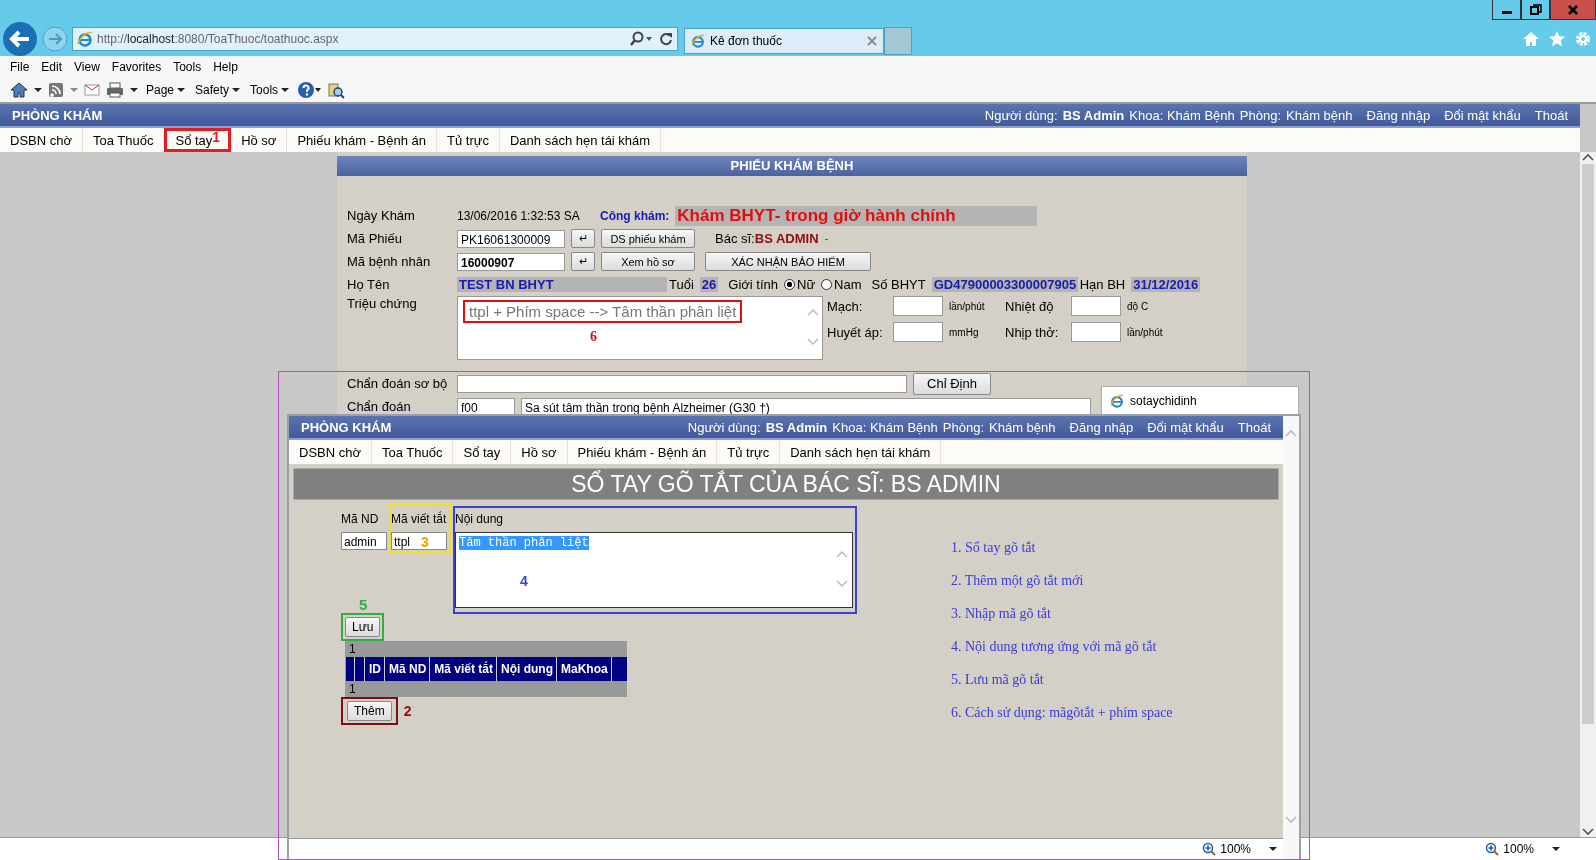 The image size is (1596, 860). What do you see at coordinates (1200, 400) in the screenshot?
I see `popup-tab: sotaychidinh` at bounding box center [1200, 400].